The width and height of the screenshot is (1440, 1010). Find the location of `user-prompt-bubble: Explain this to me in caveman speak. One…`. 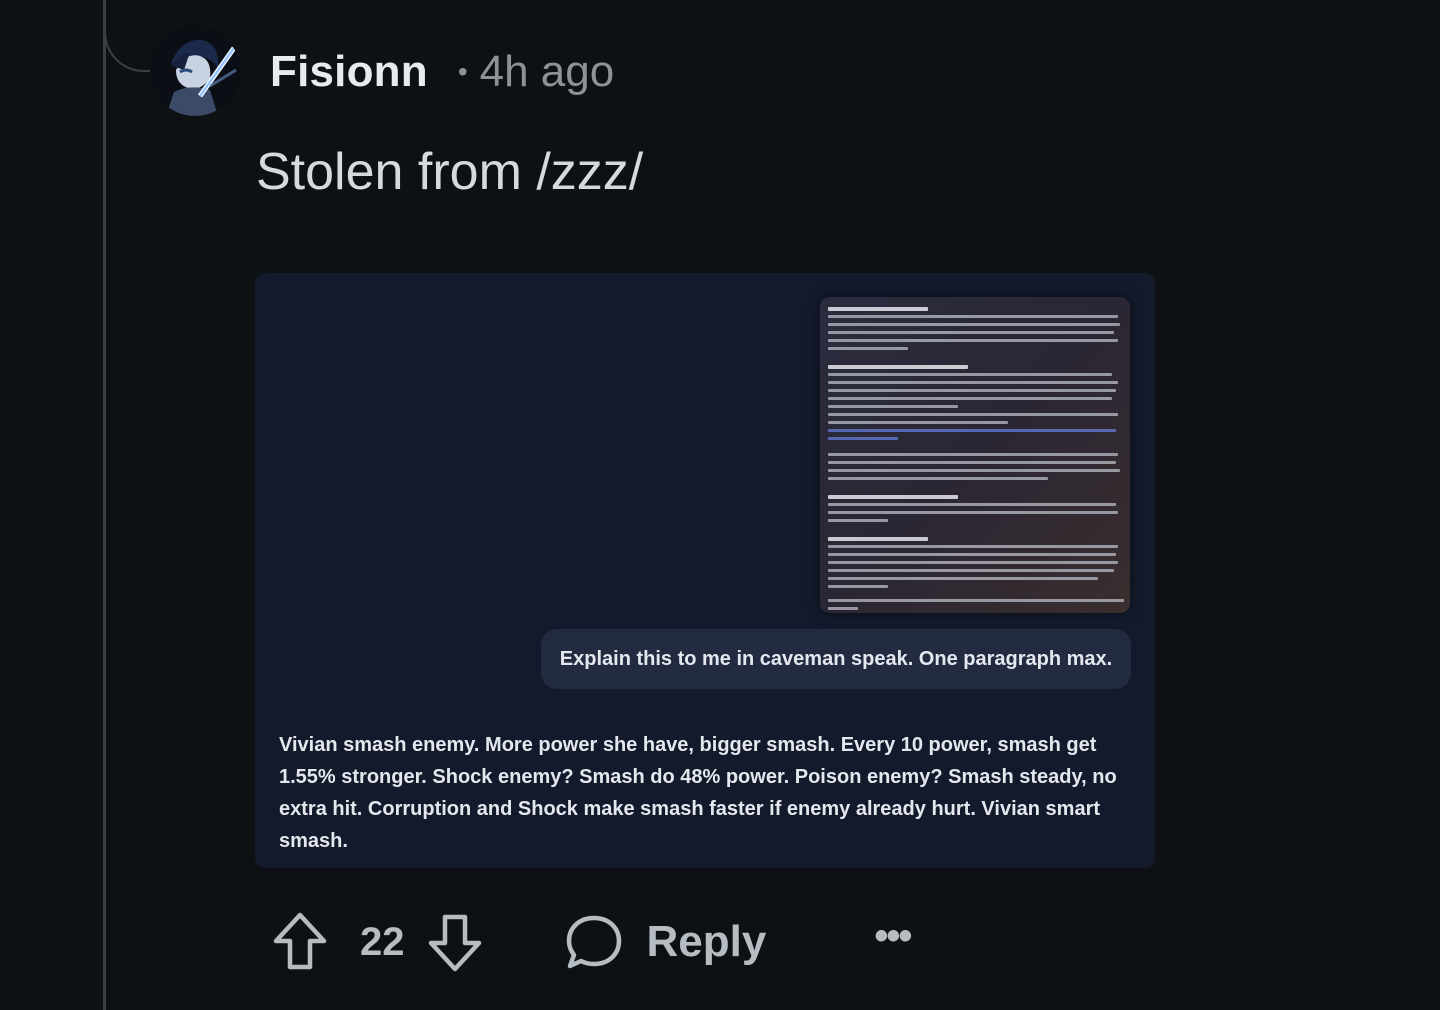

user-prompt-bubble: Explain this to me in caveman speak. One… is located at coordinates (836, 659).